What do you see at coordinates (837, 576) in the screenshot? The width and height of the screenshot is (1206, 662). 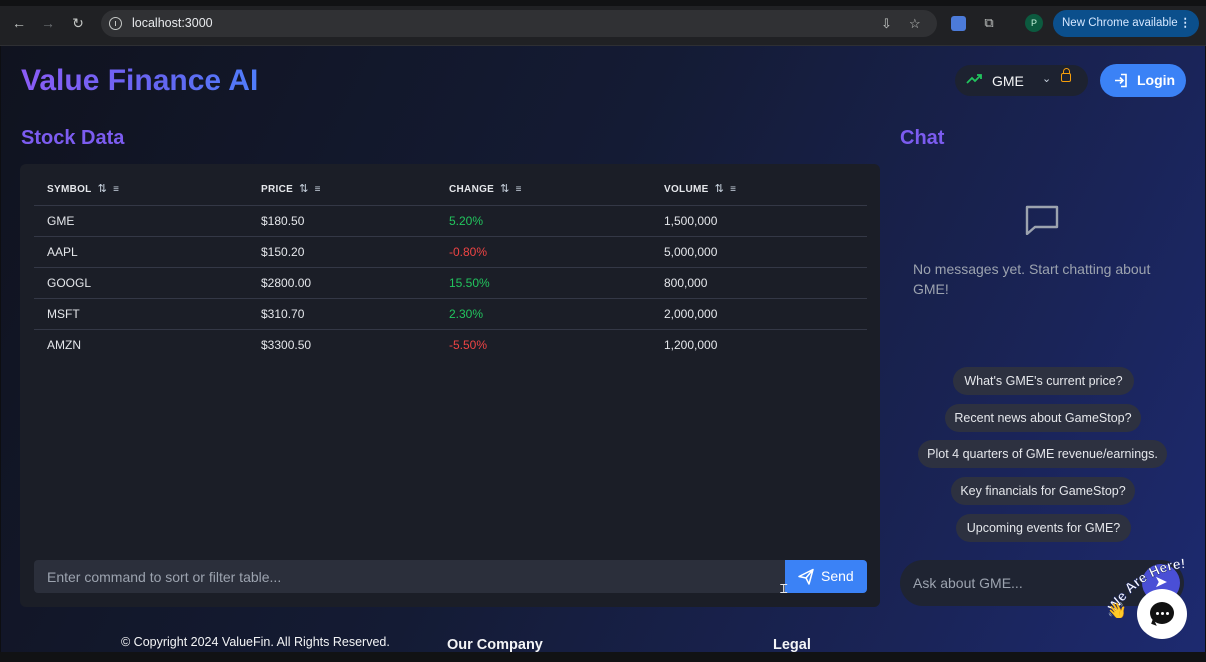 I see `send-label: Send` at bounding box center [837, 576].